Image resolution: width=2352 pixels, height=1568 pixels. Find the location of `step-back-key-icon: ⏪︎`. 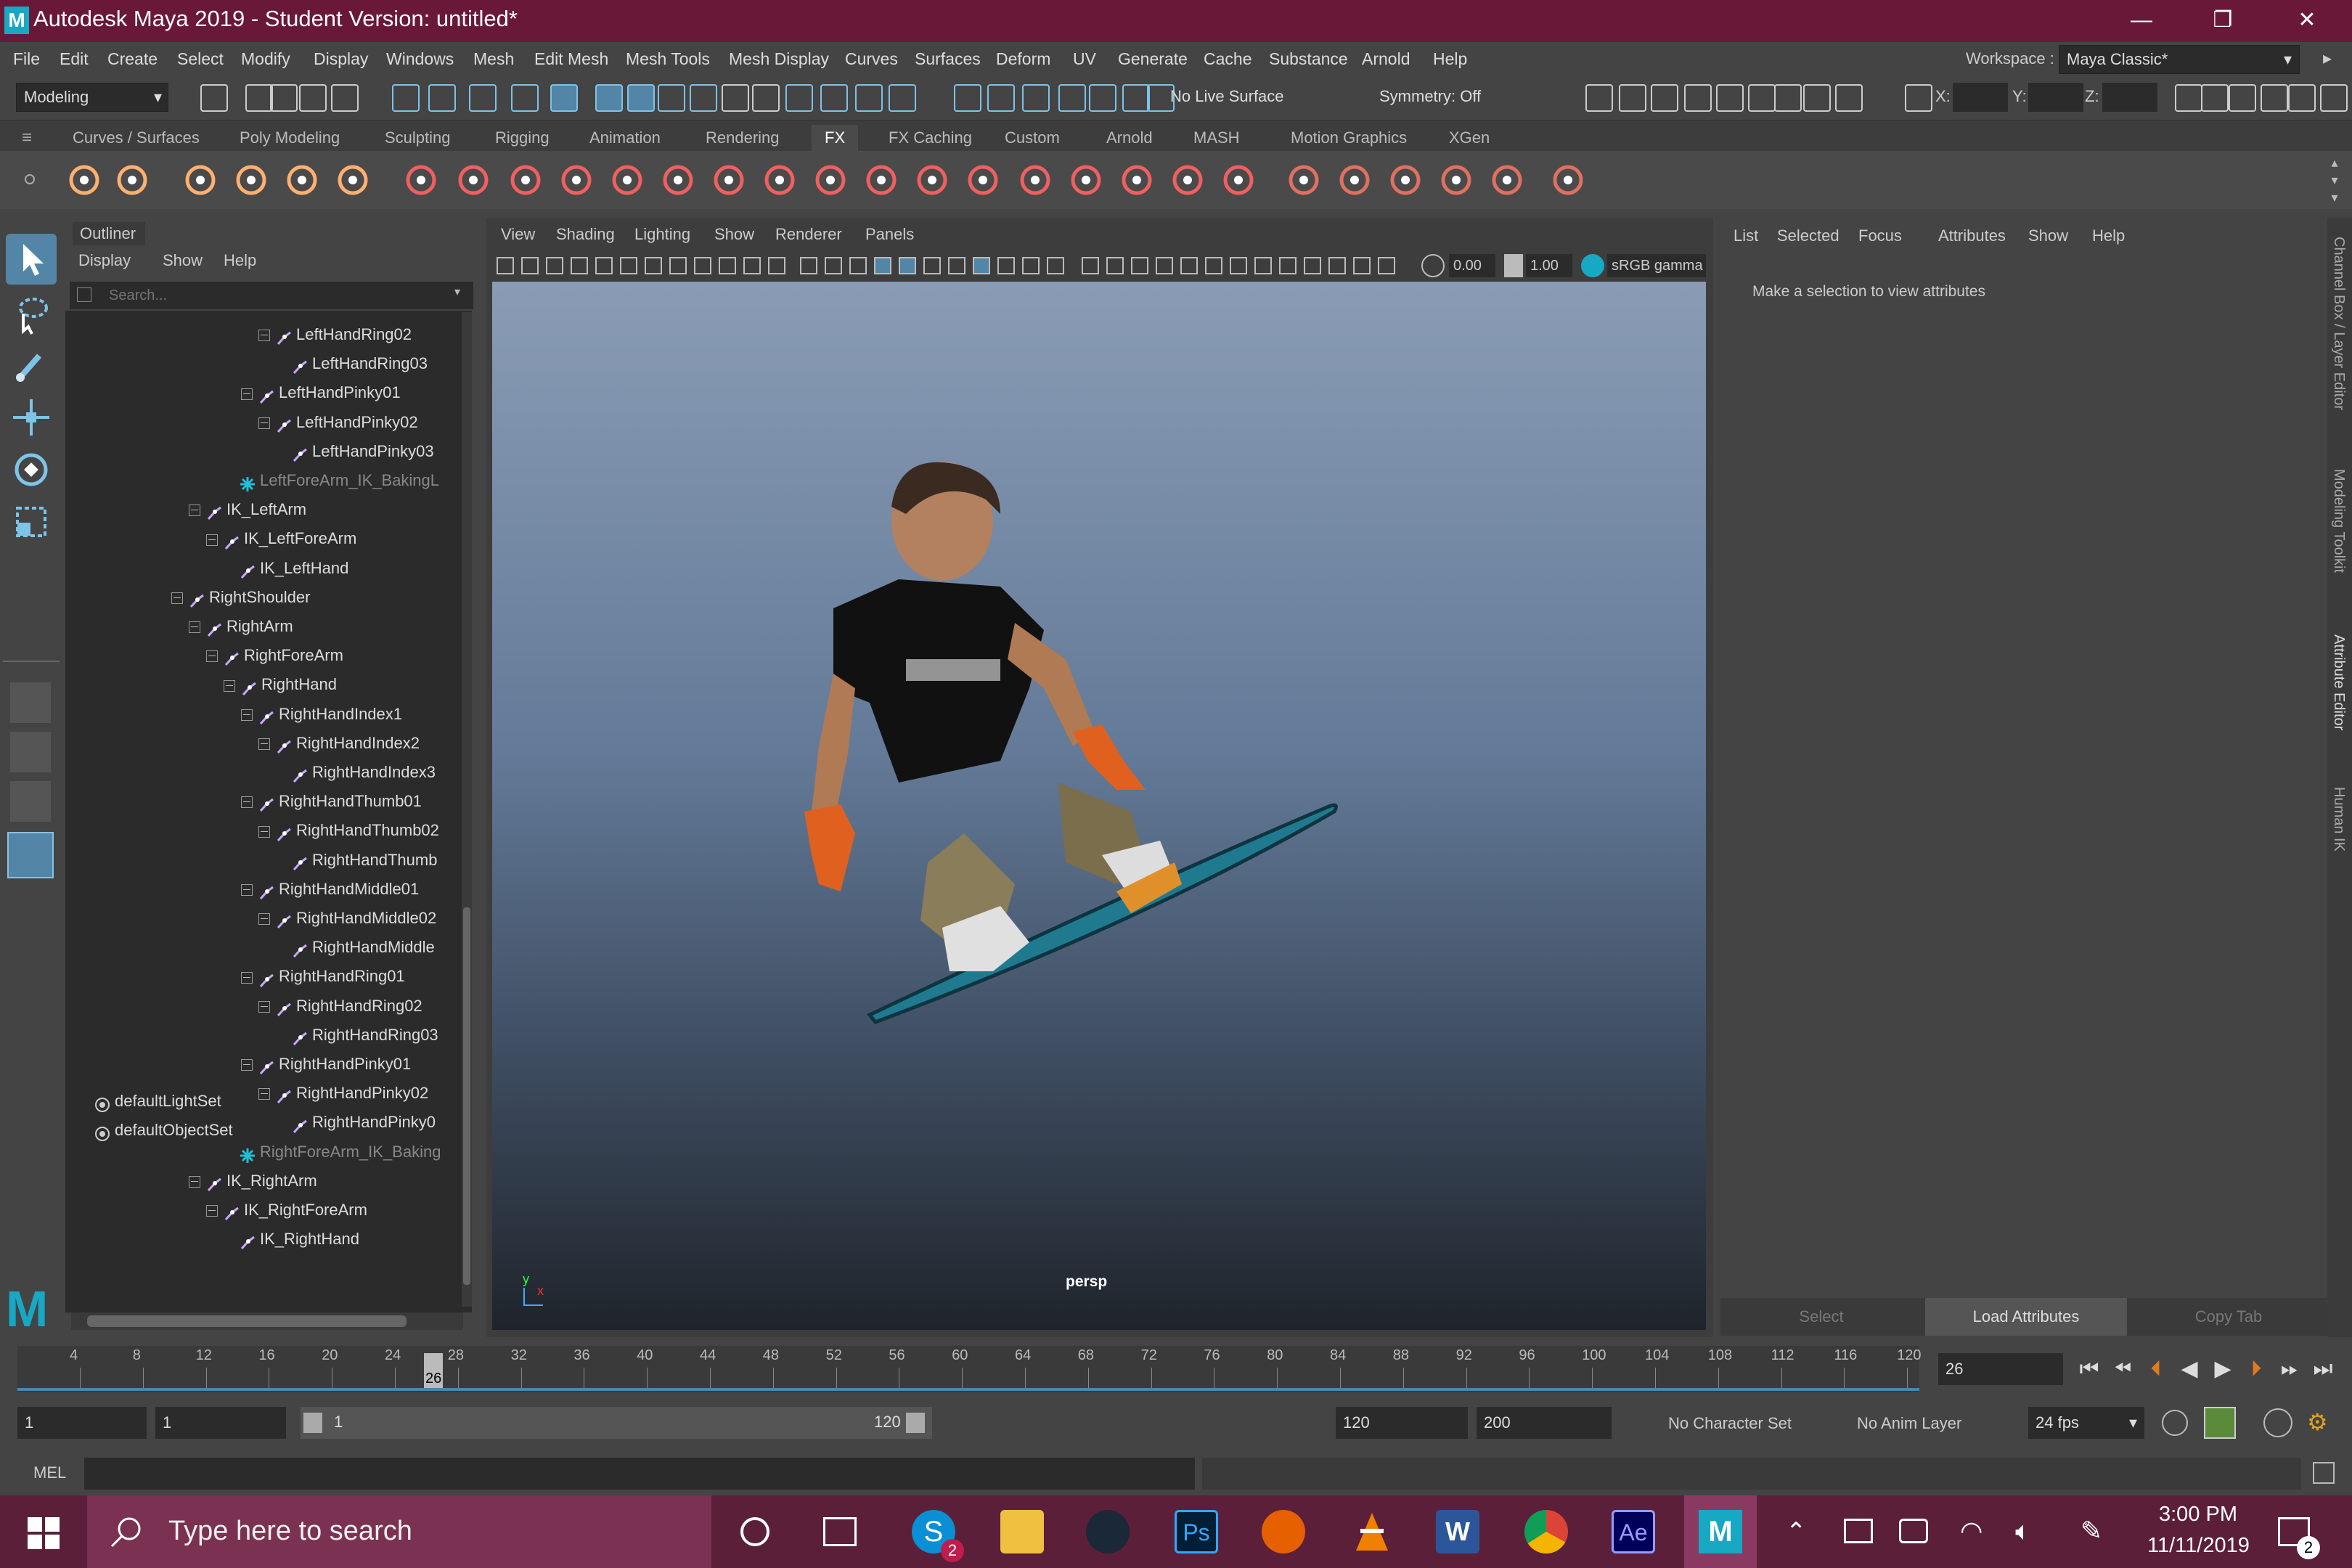

step-back-key-icon: ⏪︎ is located at coordinates (2123, 1369).